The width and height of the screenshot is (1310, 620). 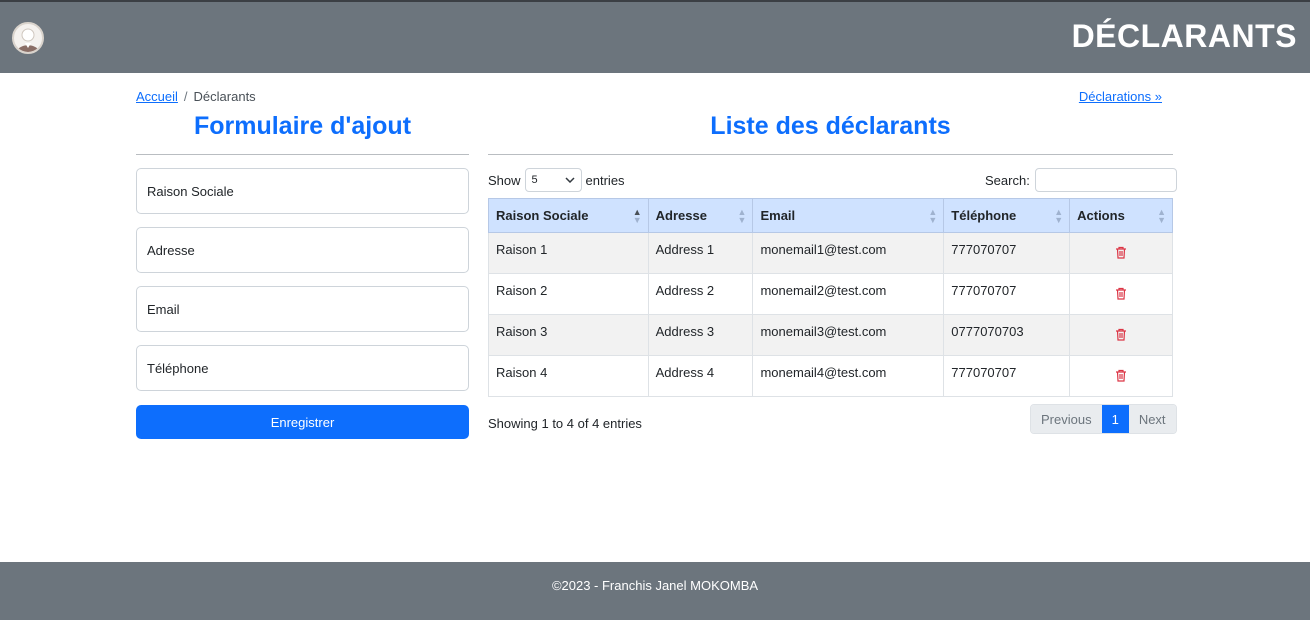 What do you see at coordinates (778, 215) in the screenshot?
I see `column-label: Email` at bounding box center [778, 215].